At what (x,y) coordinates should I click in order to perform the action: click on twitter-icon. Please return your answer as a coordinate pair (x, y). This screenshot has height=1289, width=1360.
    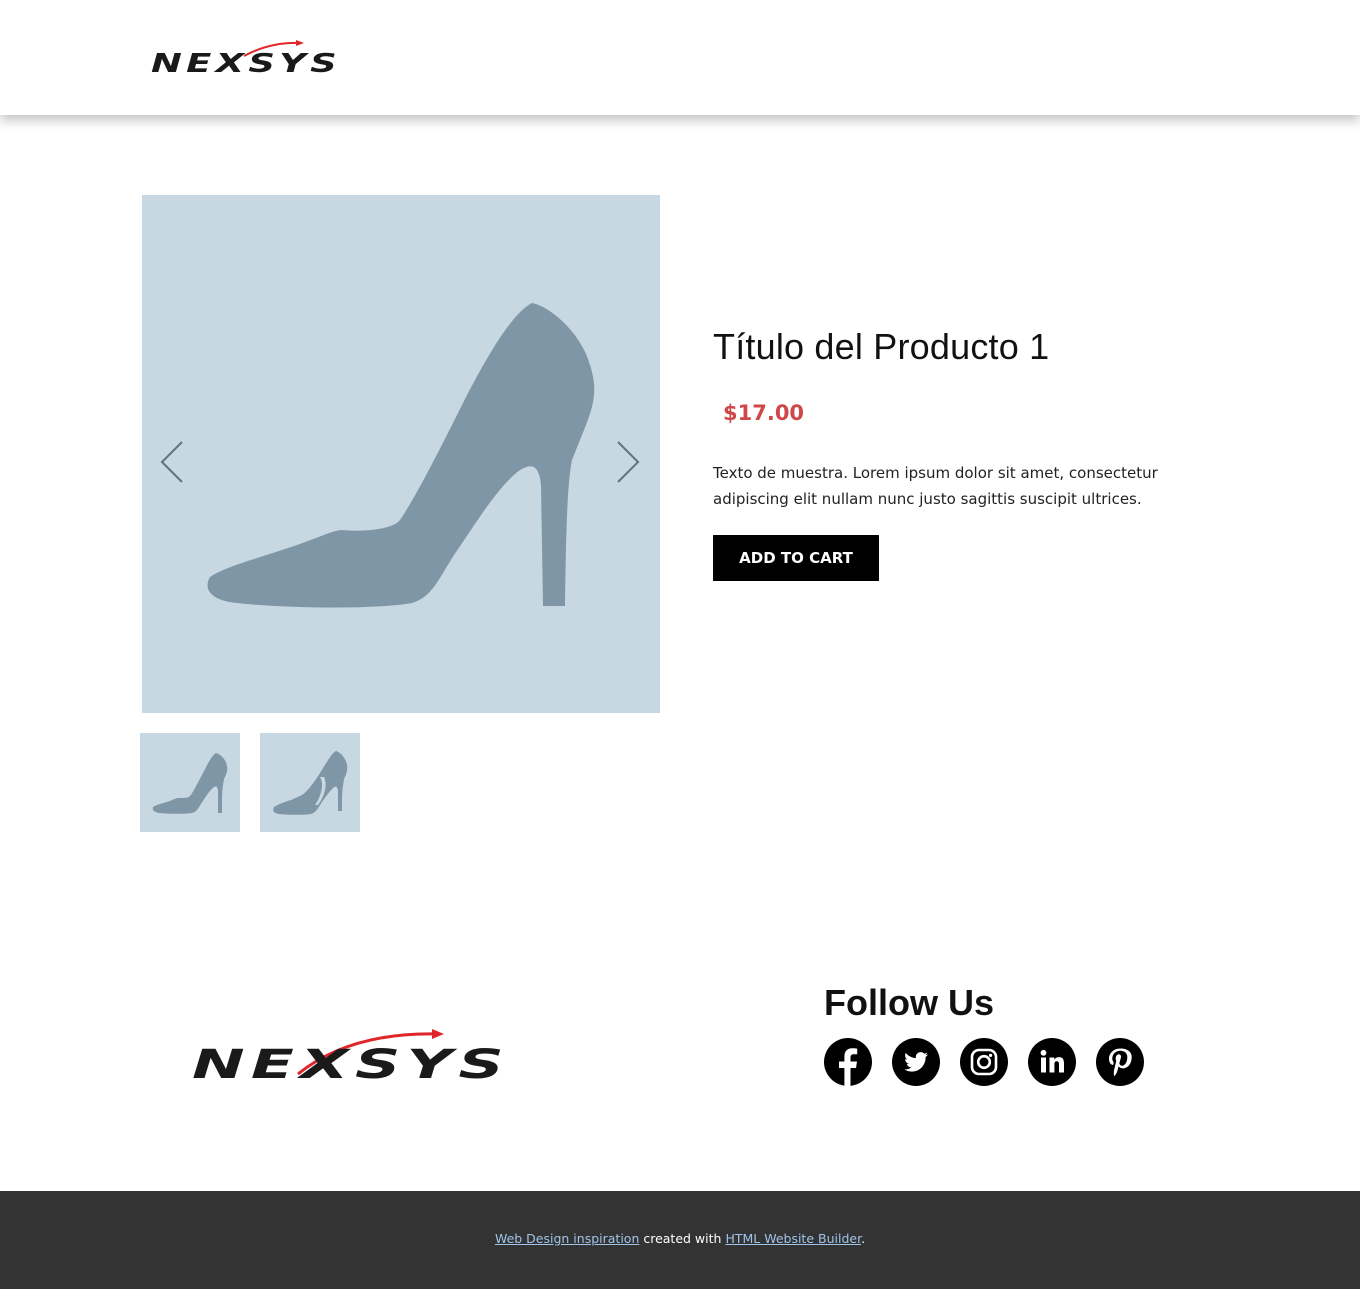
    Looking at the image, I should click on (916, 1062).